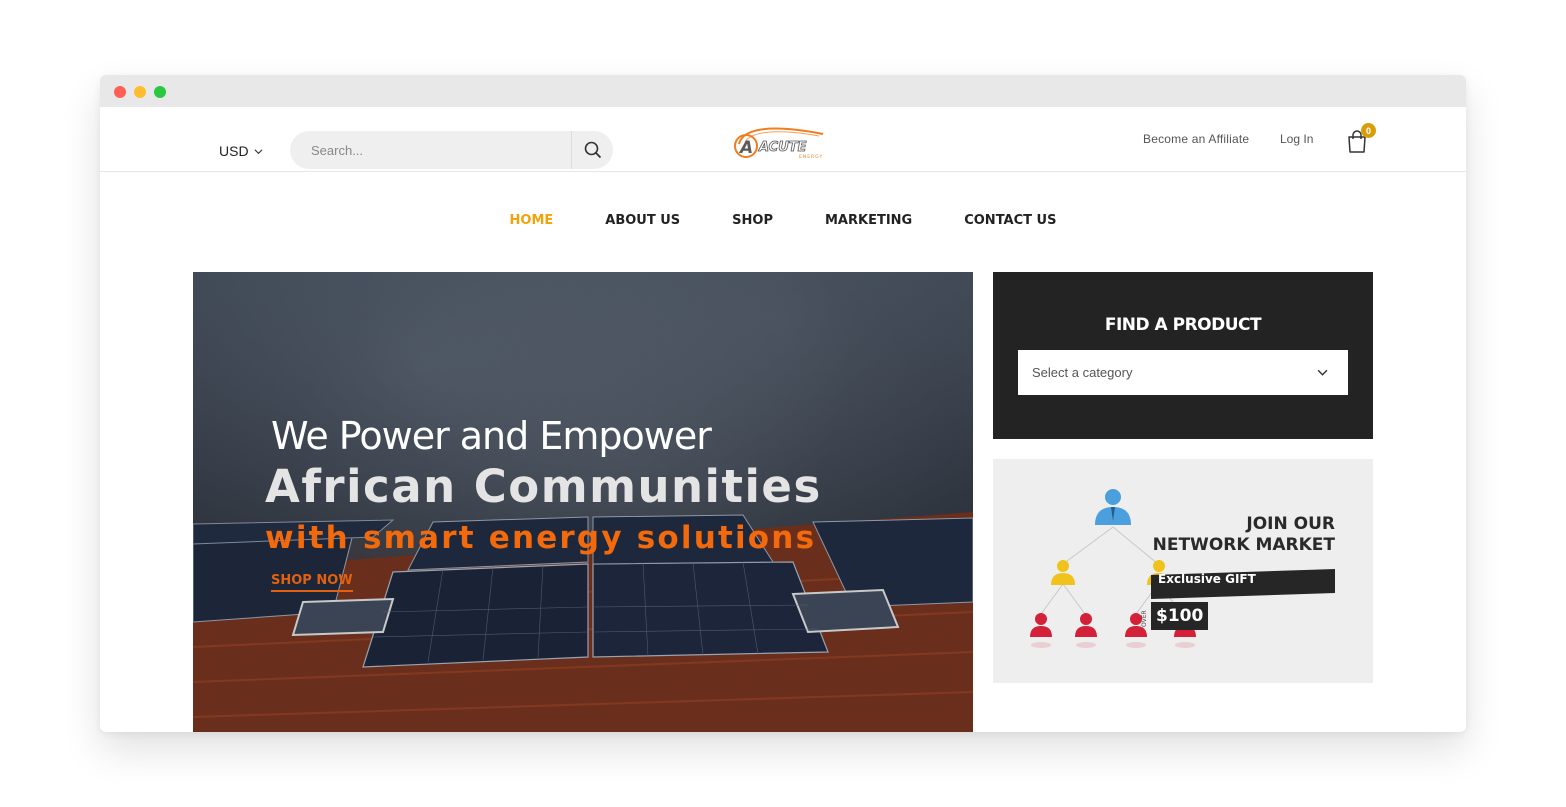 The height and width of the screenshot is (807, 1566). I want to click on find-product-widget: FIND A PRODUCT Select a category, so click(1183, 355).